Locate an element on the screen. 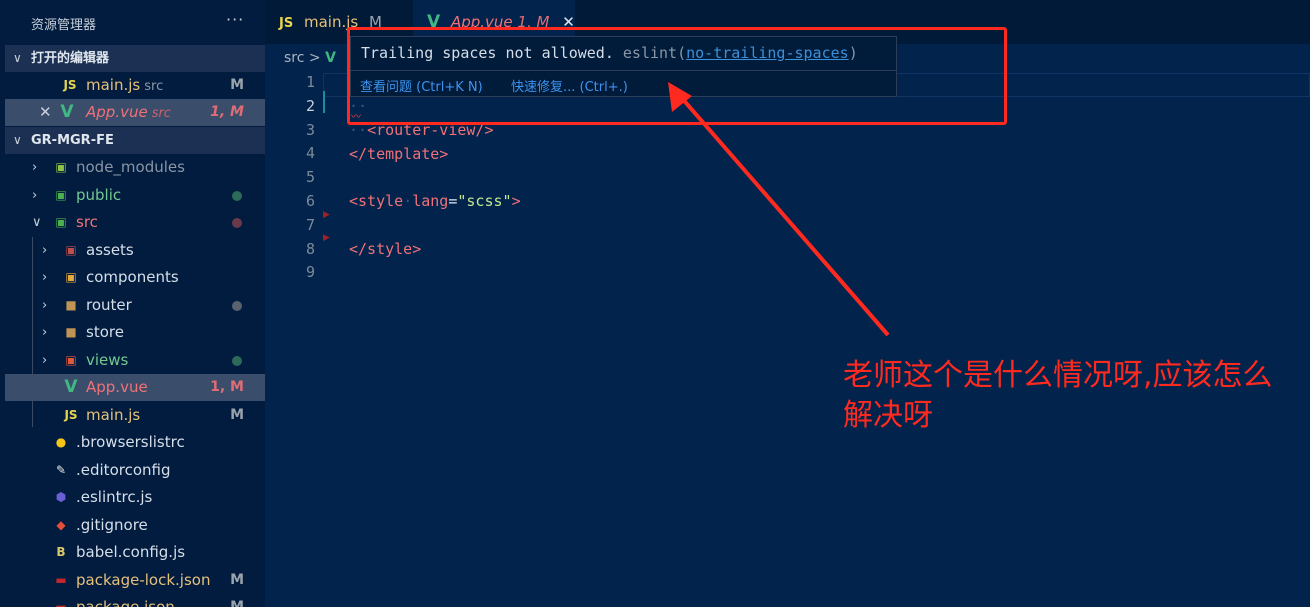 This screenshot has height=607, width=1310. arrow-shaft is located at coordinates (784, 215).